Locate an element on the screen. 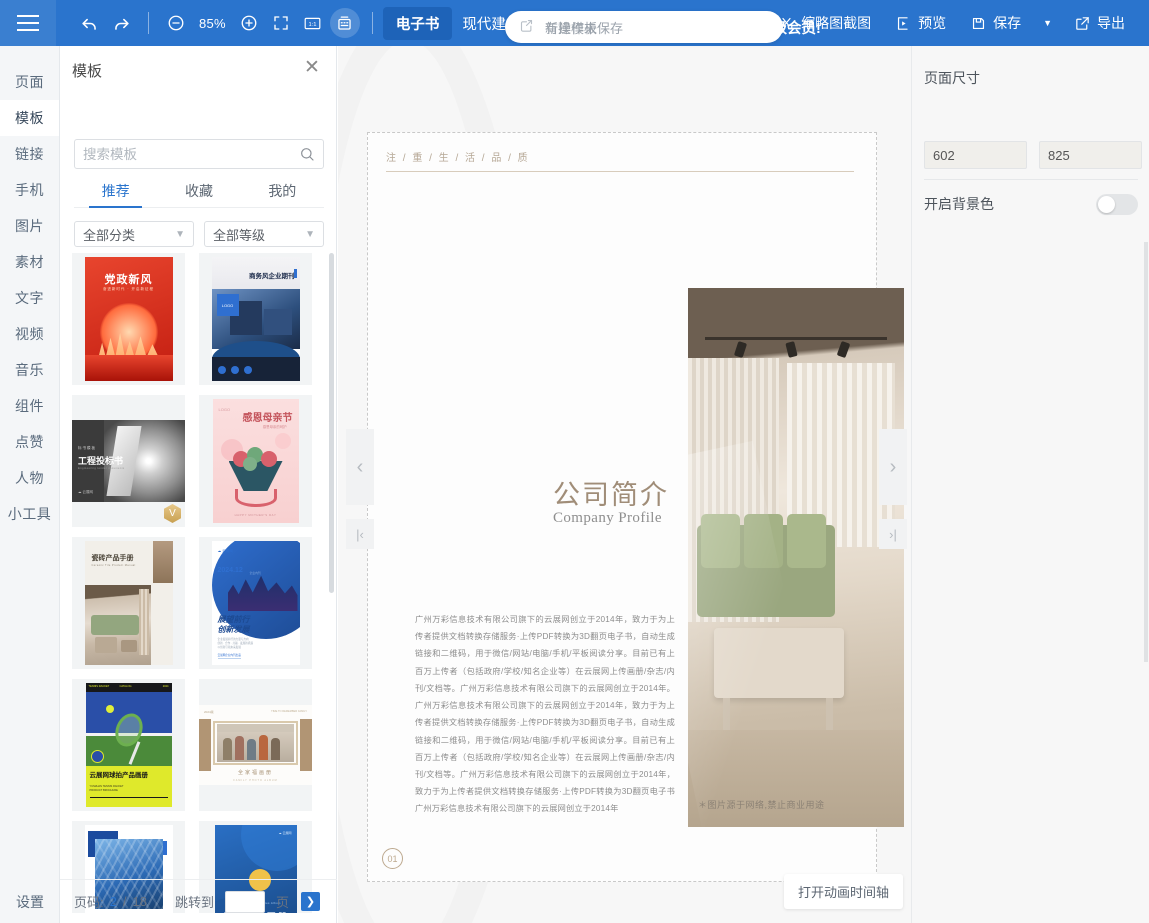 The height and width of the screenshot is (923, 1149). thumbnail-capture-button: 缩略图截图 is located at coordinates (824, 23).